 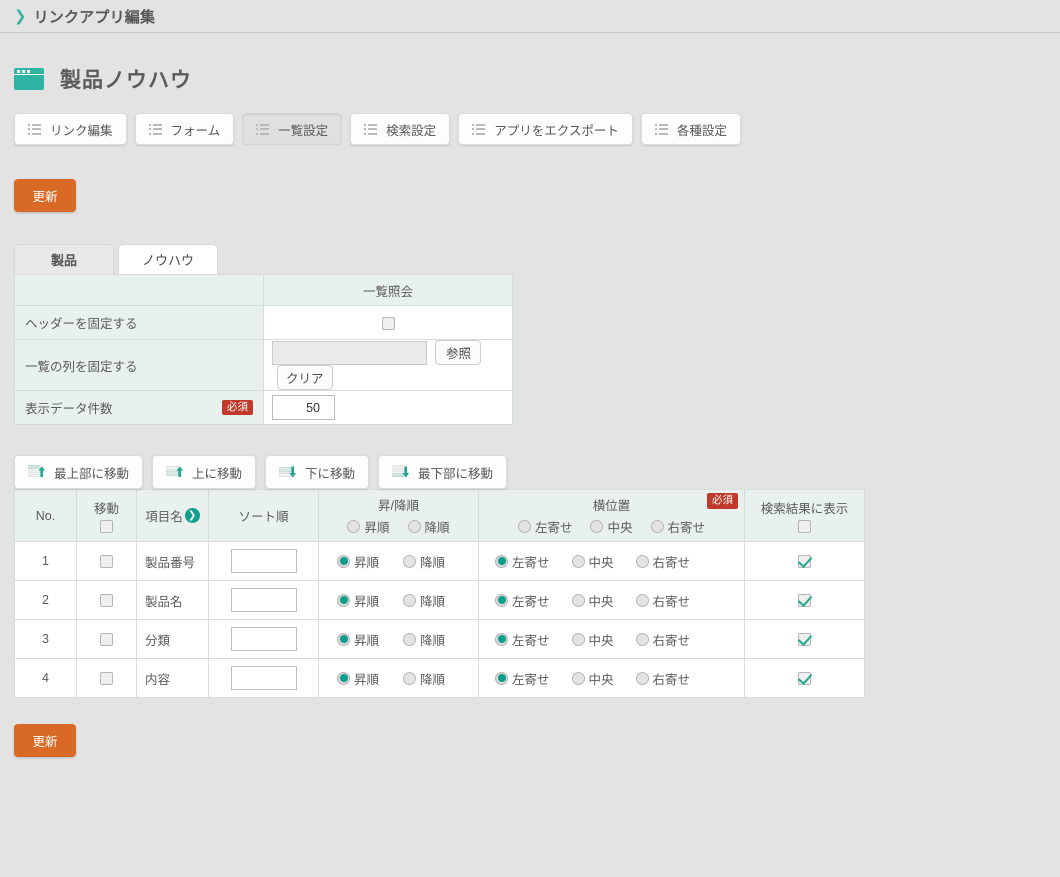 I want to click on table-row: 3 分類 昇順 降順 左寄せ 中央 右寄せ, so click(x=439, y=639).